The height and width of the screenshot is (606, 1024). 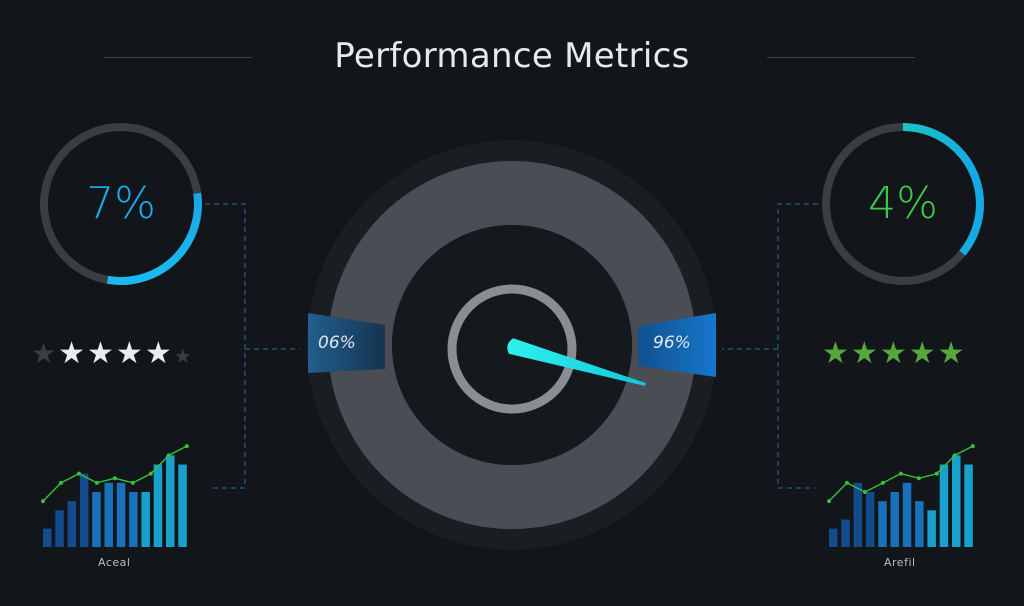 What do you see at coordinates (900, 562) in the screenshot?
I see `right-chart-caption: Arefil` at bounding box center [900, 562].